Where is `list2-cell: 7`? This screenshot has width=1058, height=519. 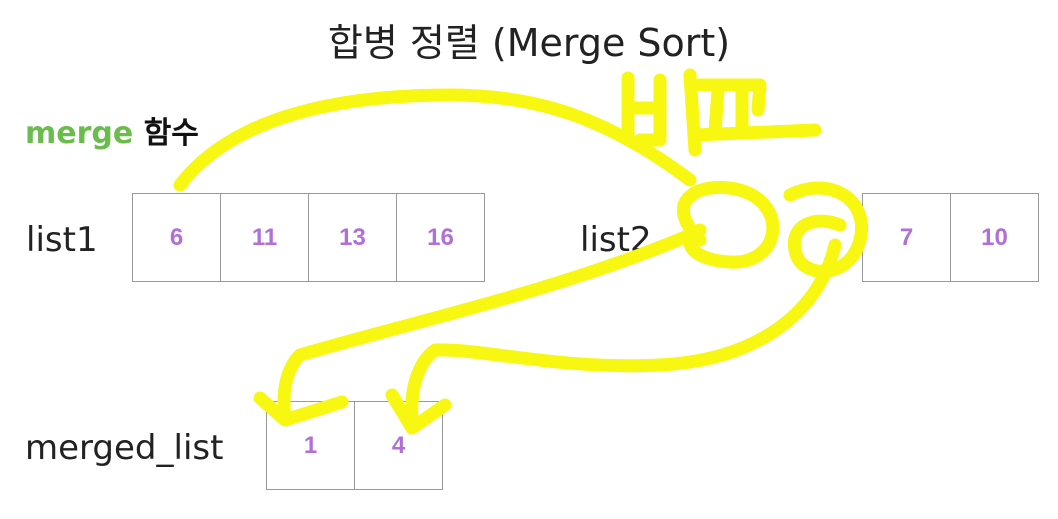
list2-cell: 7 is located at coordinates (906, 237).